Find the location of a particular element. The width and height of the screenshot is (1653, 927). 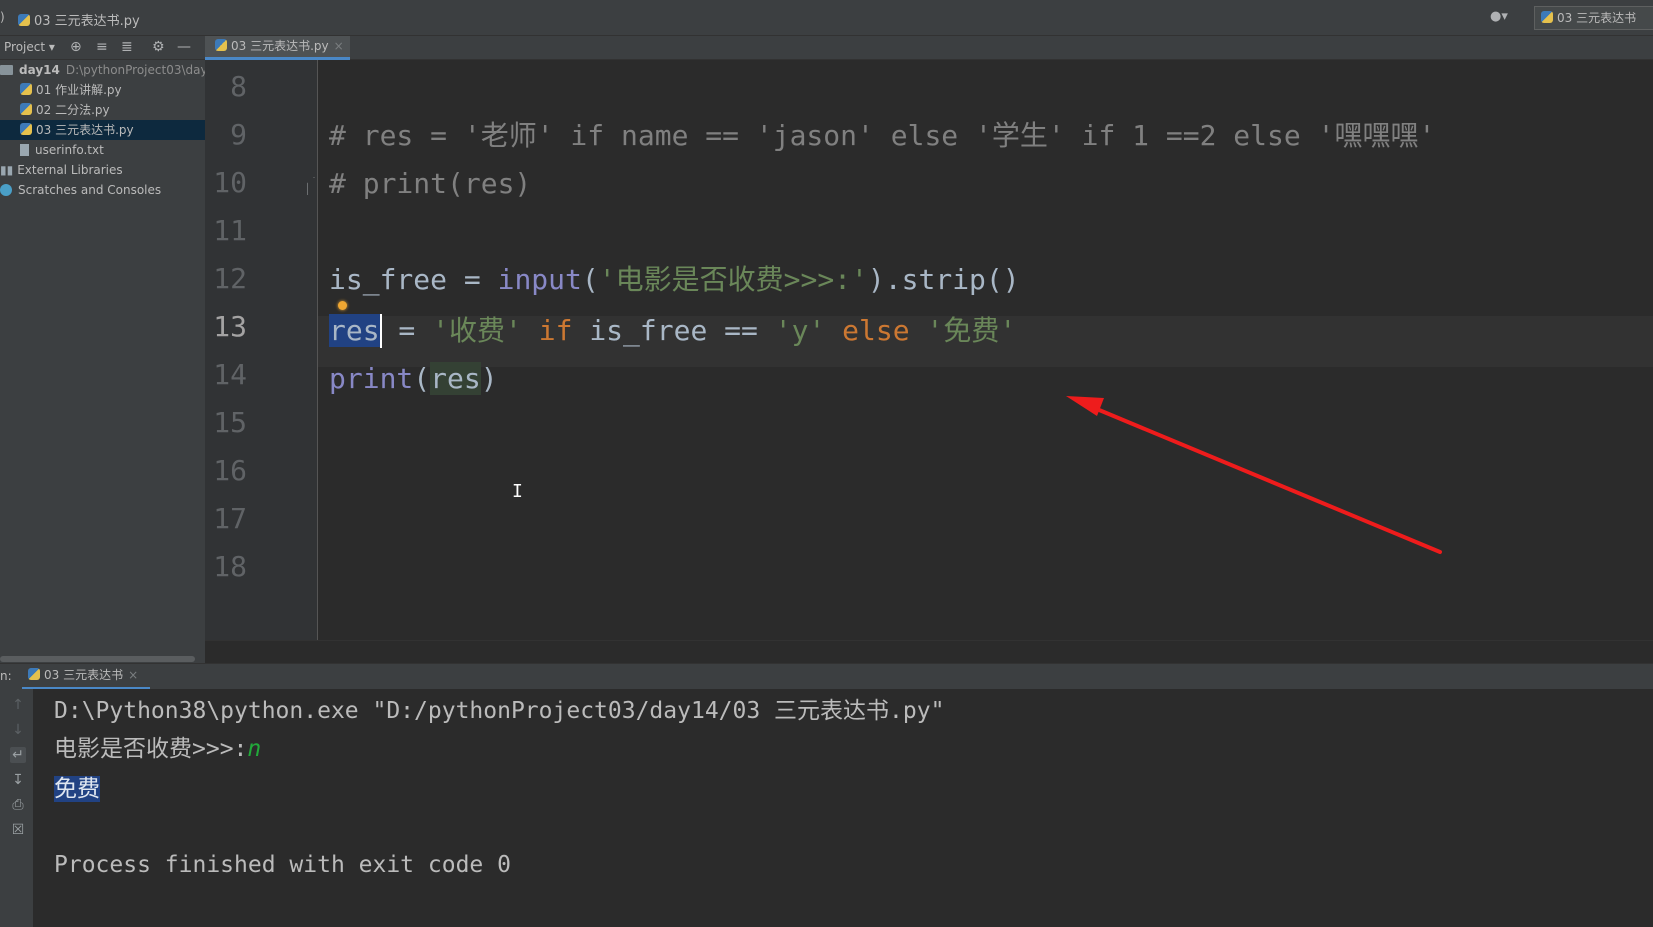

trash-icon: ☒ is located at coordinates (18, 830).